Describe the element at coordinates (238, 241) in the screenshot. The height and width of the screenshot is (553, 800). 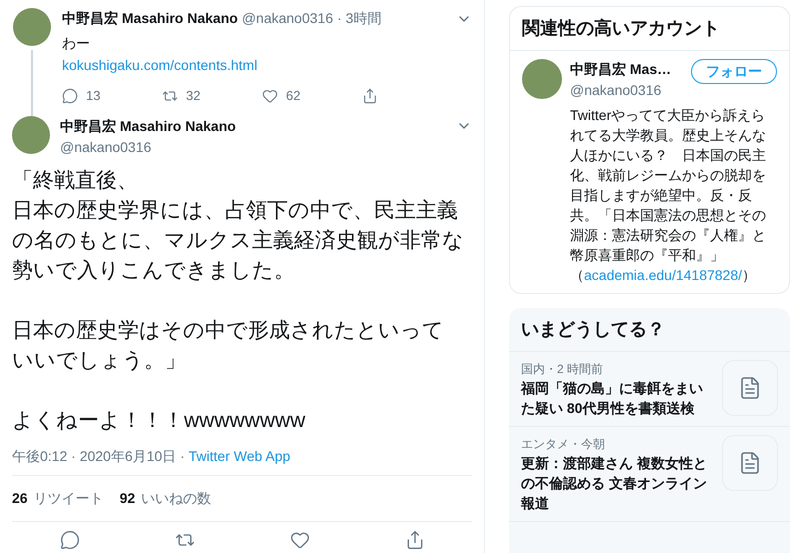
I see `tweet-text: 日本の歴史学界には、占領下の中で、民主主義の名のもとに、マルクス主義経済史観が非常な勢いで入りこんできました。` at that location.